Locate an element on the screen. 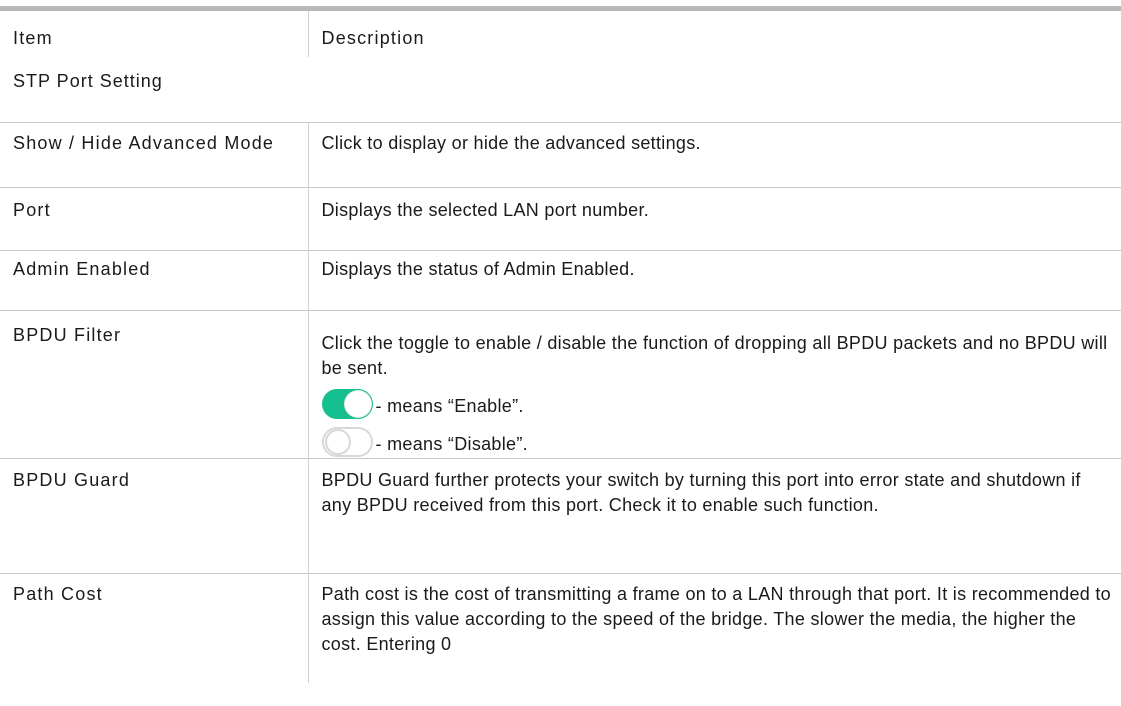 This screenshot has width=1121, height=706. item-bpdu-filter: BPDU Filter is located at coordinates (154, 383).